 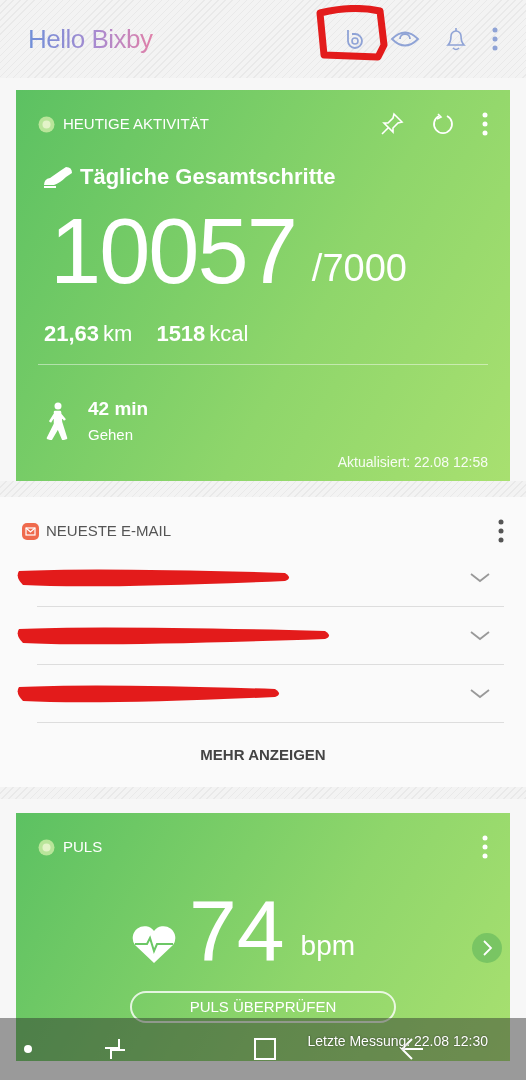 What do you see at coordinates (456, 39) in the screenshot?
I see `bell-icon` at bounding box center [456, 39].